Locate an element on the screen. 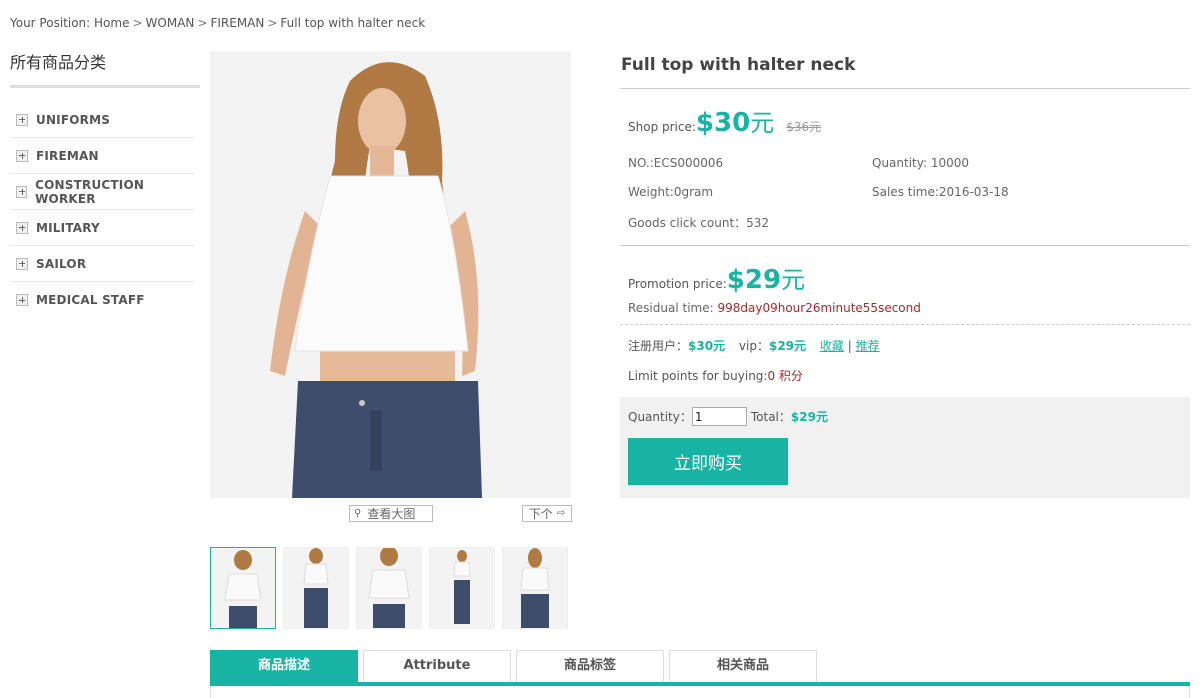  arrow-right-icon: ⇨ is located at coordinates (561, 513).